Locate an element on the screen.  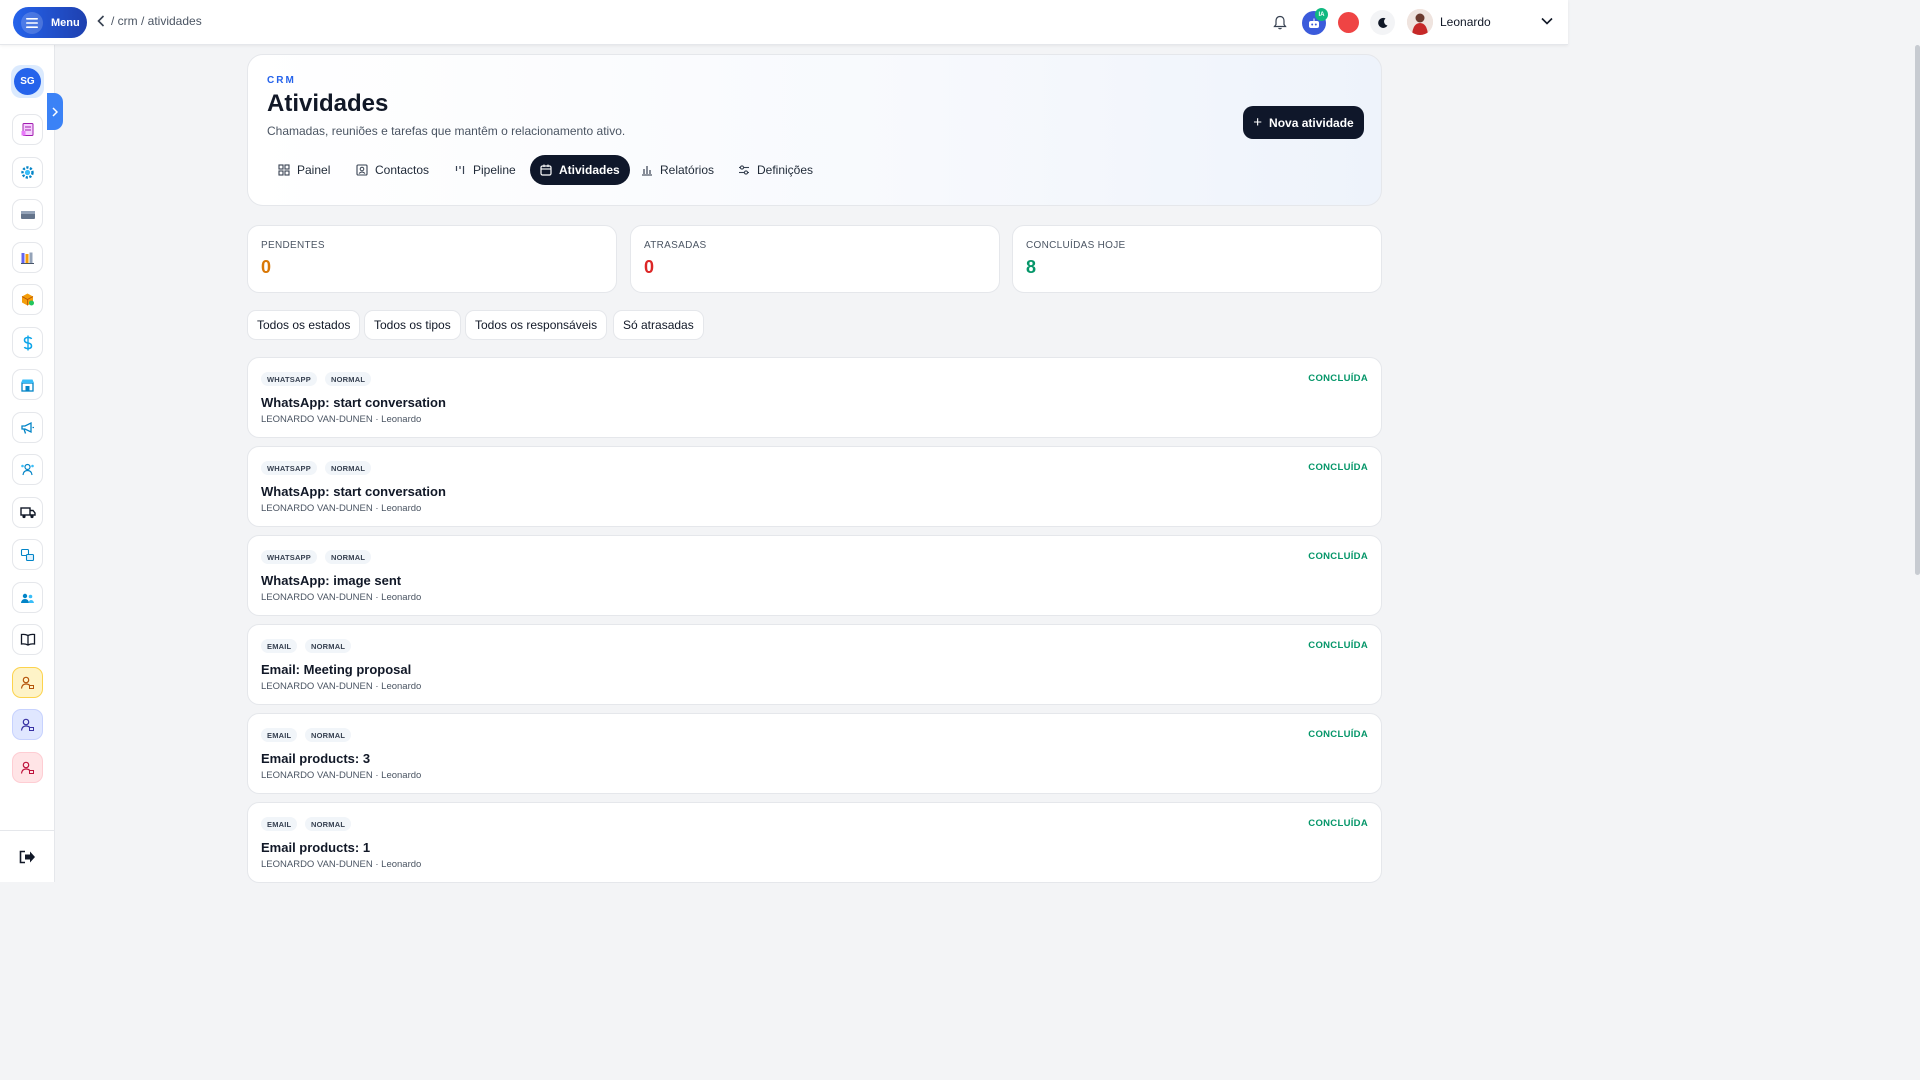
sidebar-item-marketing is located at coordinates (27, 427).